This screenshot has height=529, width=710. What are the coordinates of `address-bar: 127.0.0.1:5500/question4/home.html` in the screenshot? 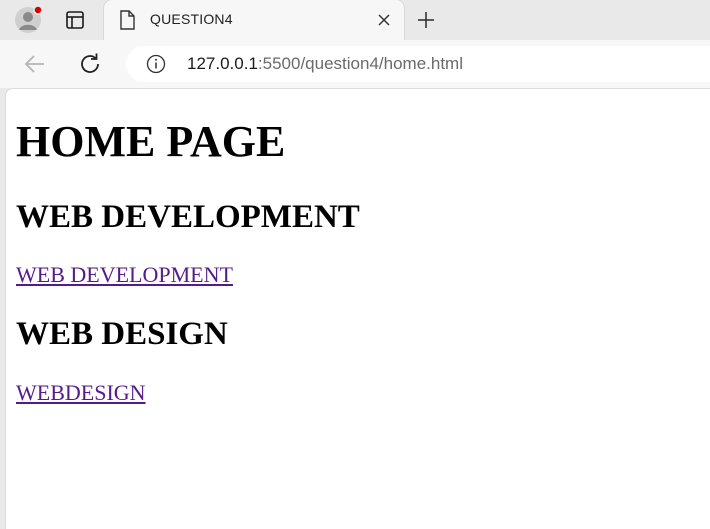 It's located at (418, 64).